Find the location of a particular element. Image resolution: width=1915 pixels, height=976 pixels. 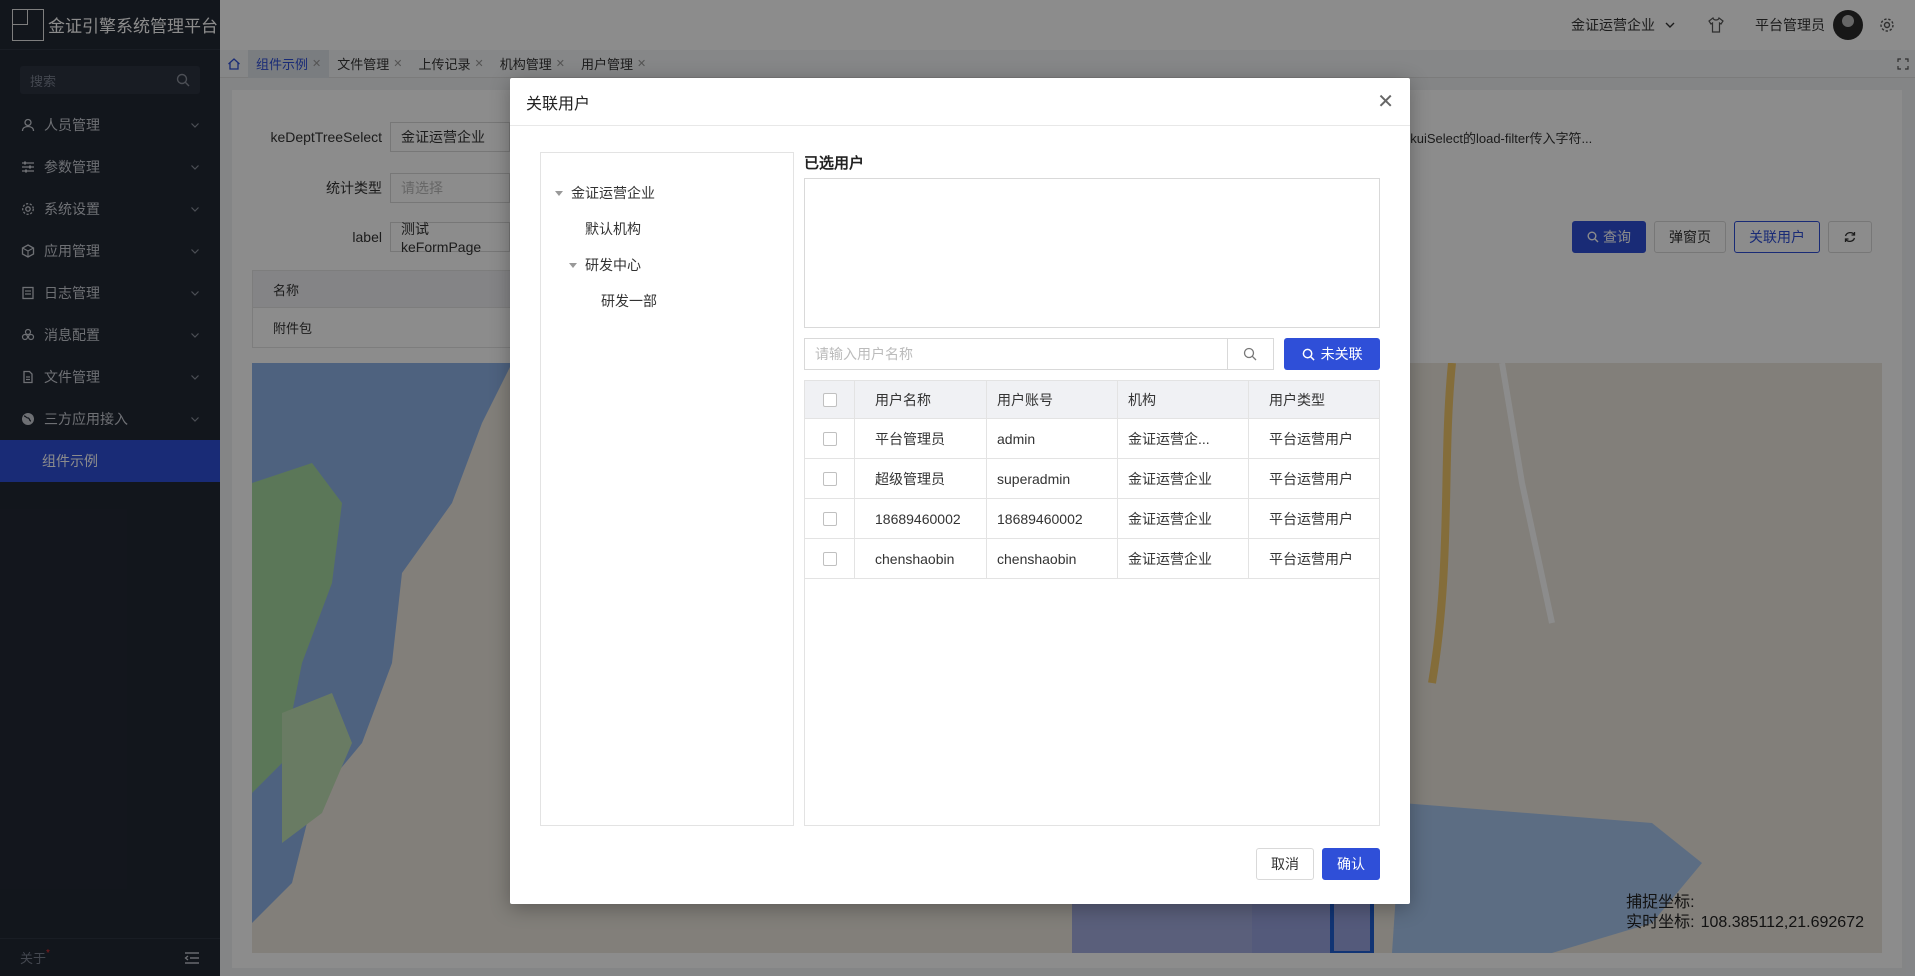

column-header-username: 用户名称 is located at coordinates (921, 399).